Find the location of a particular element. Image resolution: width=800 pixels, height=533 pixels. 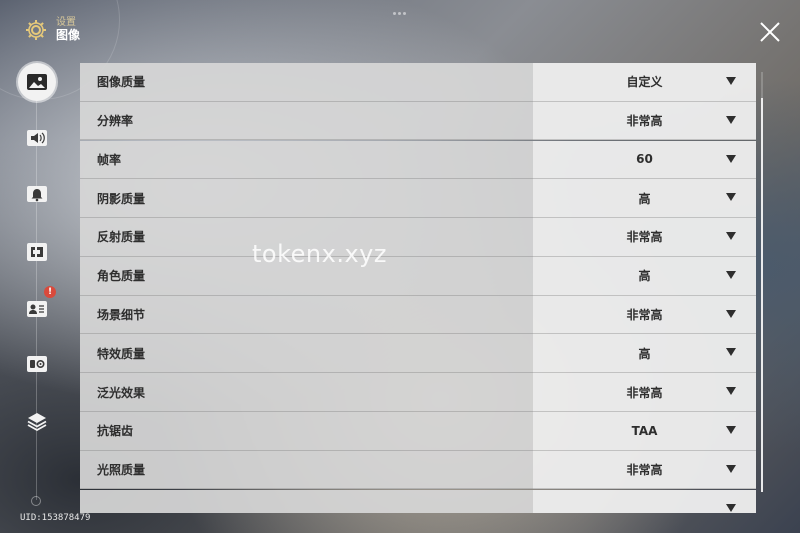

sidebar-item-account: ! is located at coordinates (37, 307).